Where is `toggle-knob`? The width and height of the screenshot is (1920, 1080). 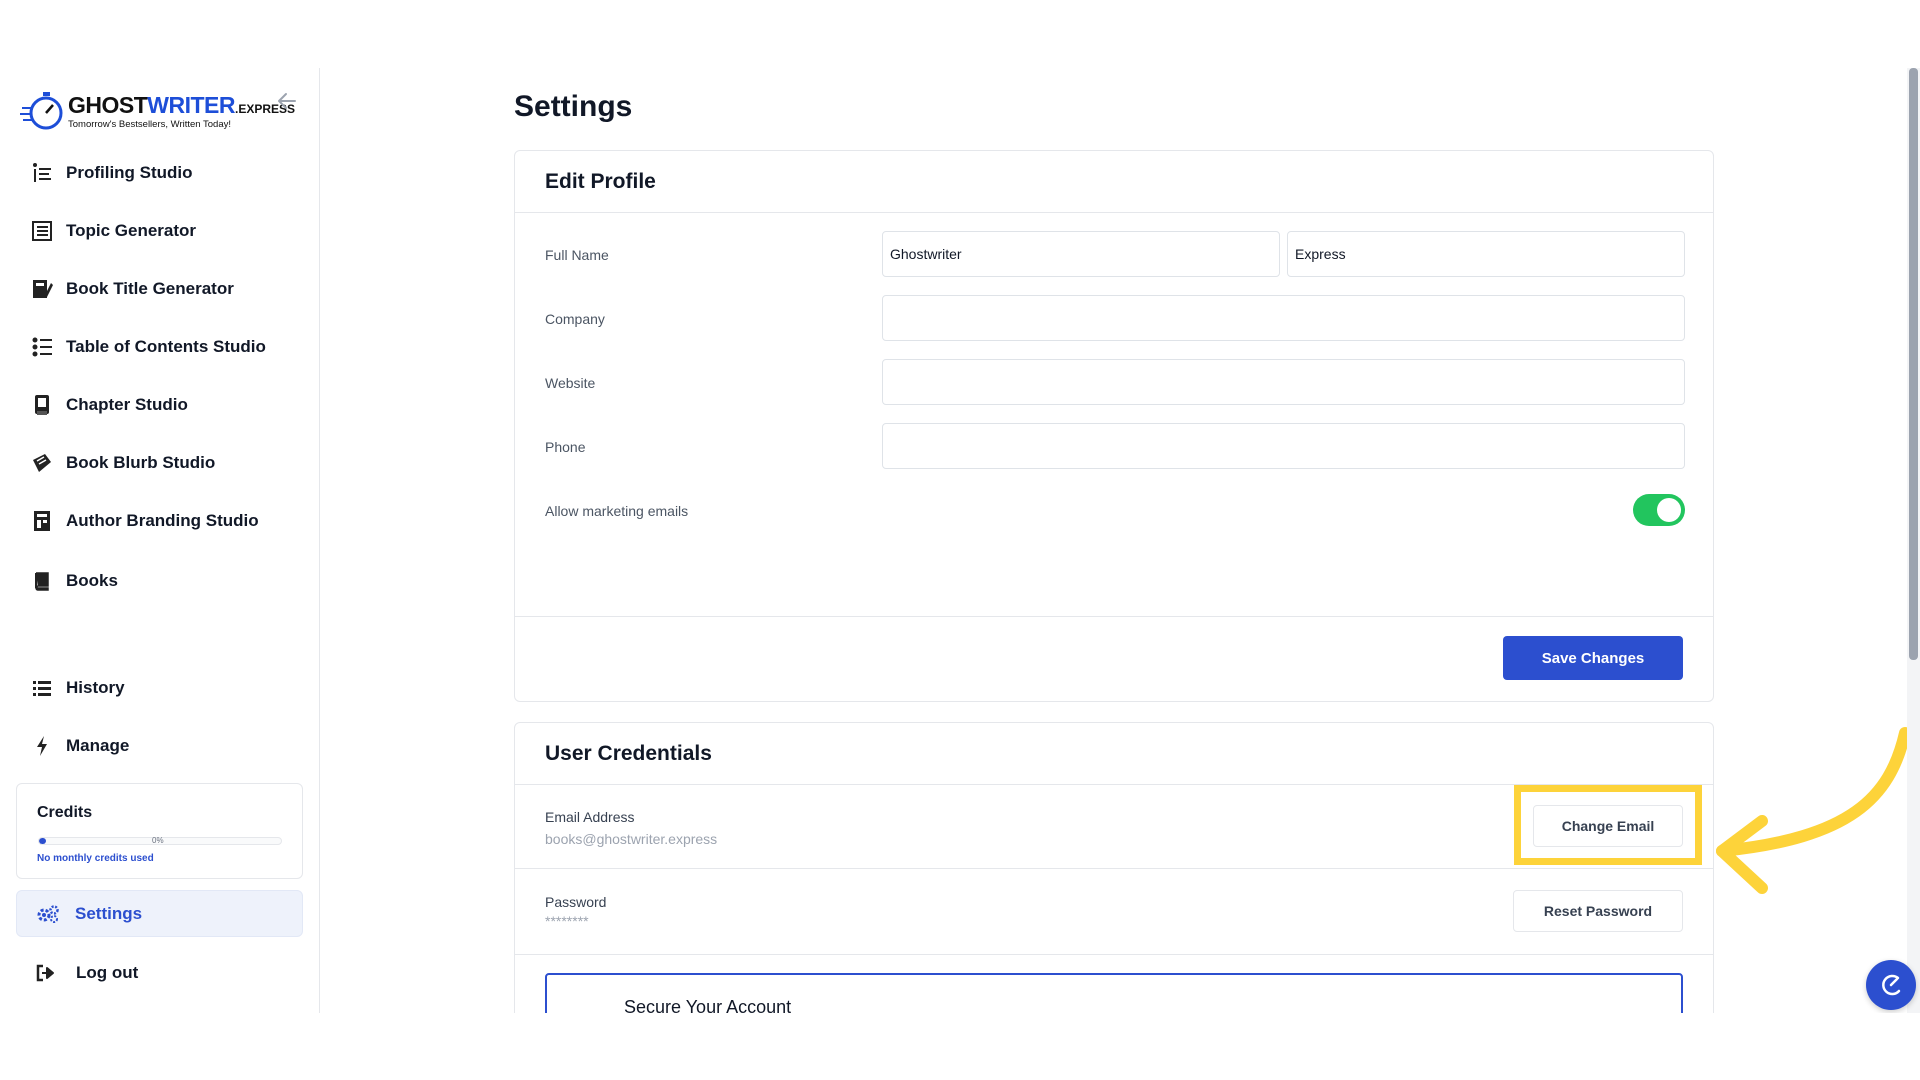 toggle-knob is located at coordinates (1669, 510).